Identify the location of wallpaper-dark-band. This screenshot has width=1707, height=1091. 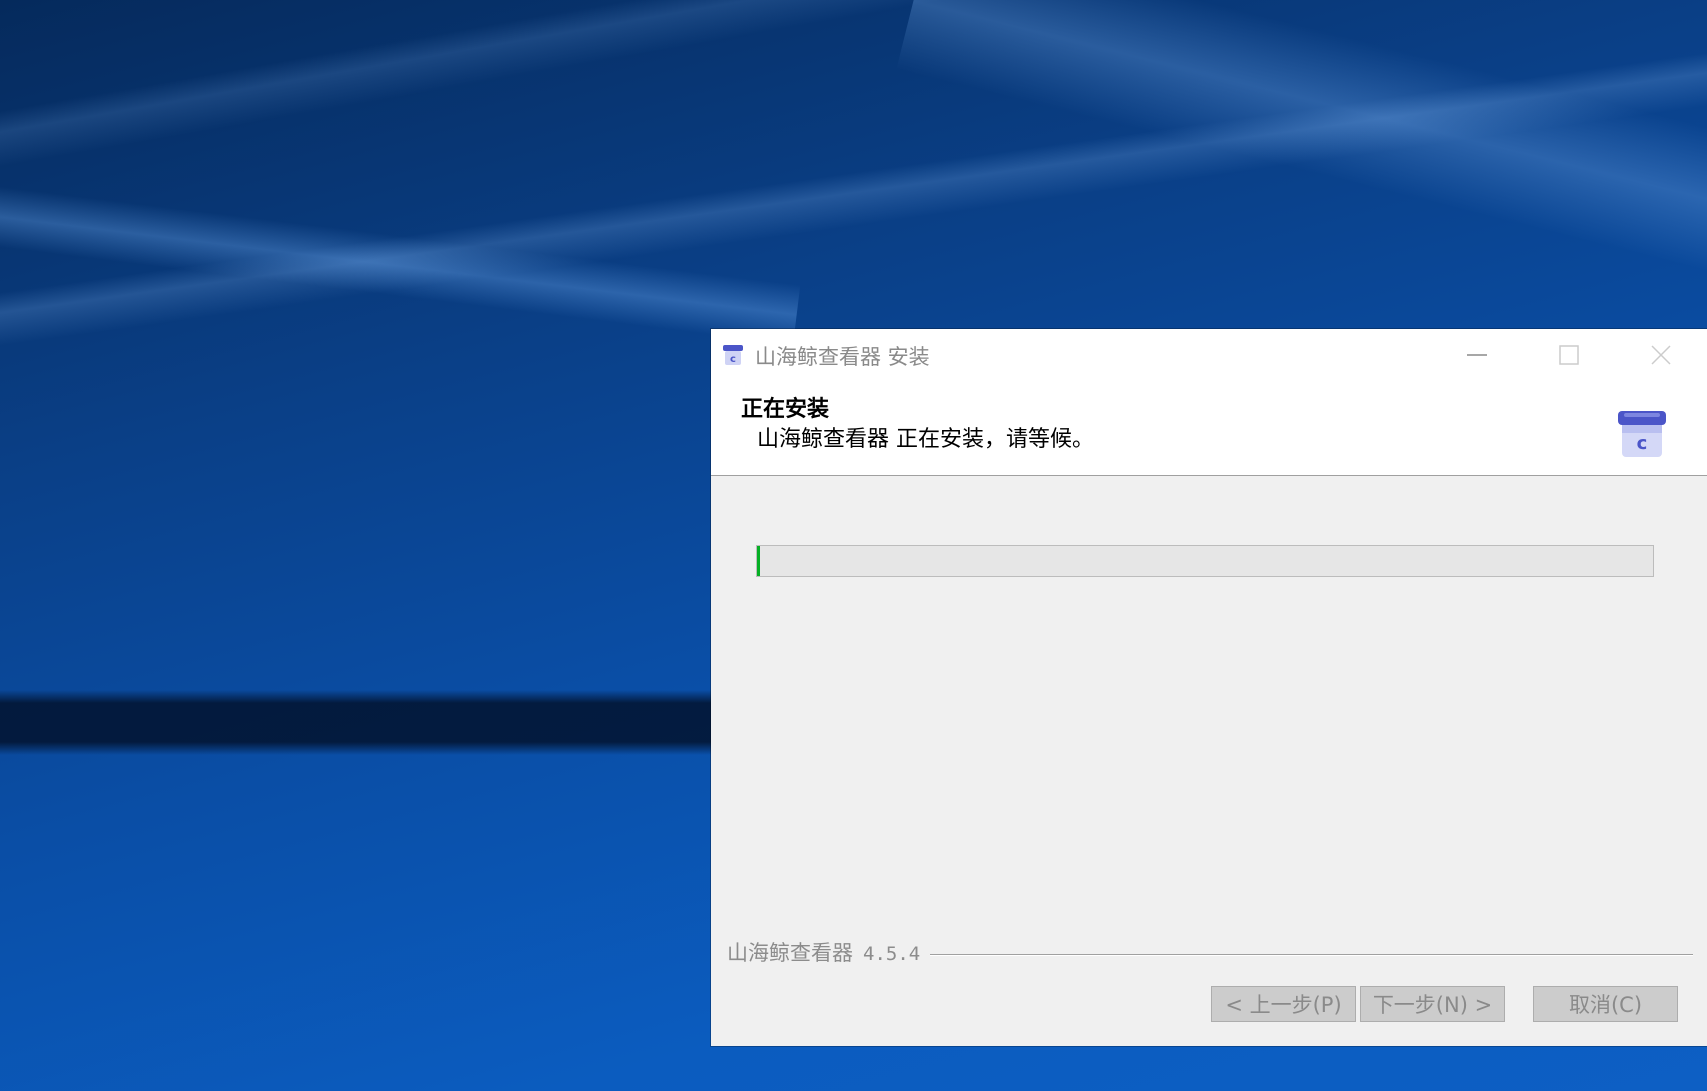
(360, 722).